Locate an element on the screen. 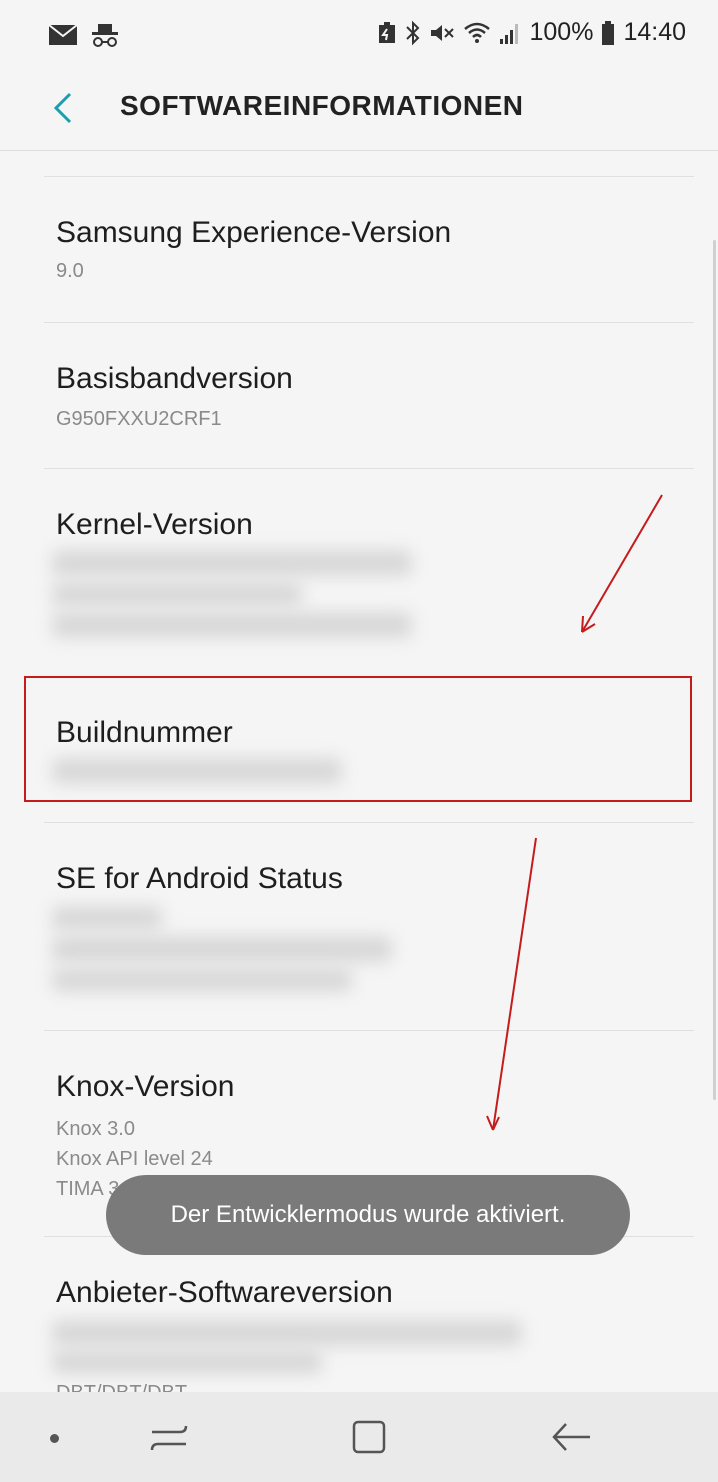 This screenshot has height=1482, width=718. bluetooth-icon is located at coordinates (413, 32).